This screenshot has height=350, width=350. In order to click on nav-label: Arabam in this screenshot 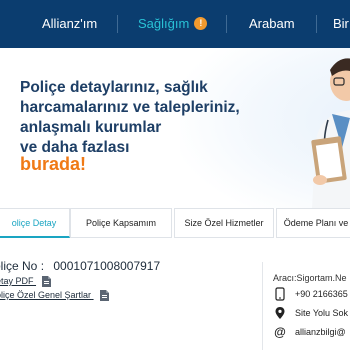, I will do `click(272, 23)`.